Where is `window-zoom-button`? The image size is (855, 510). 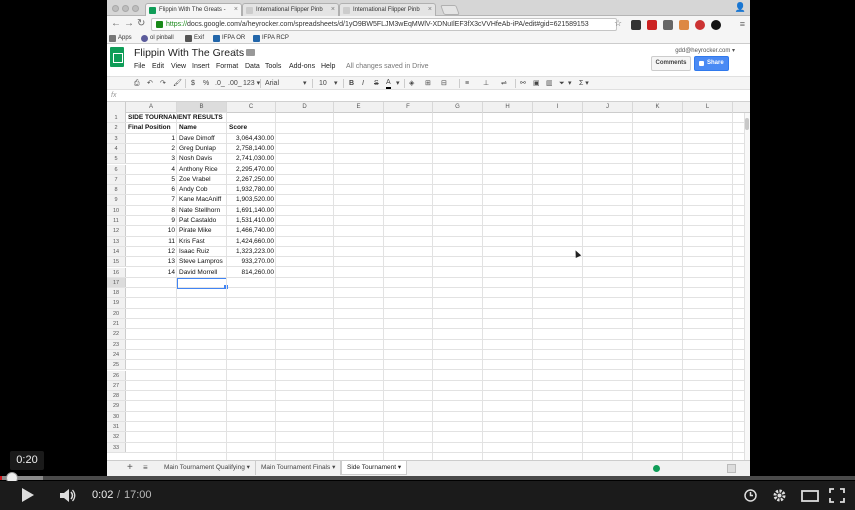
window-zoom-button is located at coordinates (135, 8).